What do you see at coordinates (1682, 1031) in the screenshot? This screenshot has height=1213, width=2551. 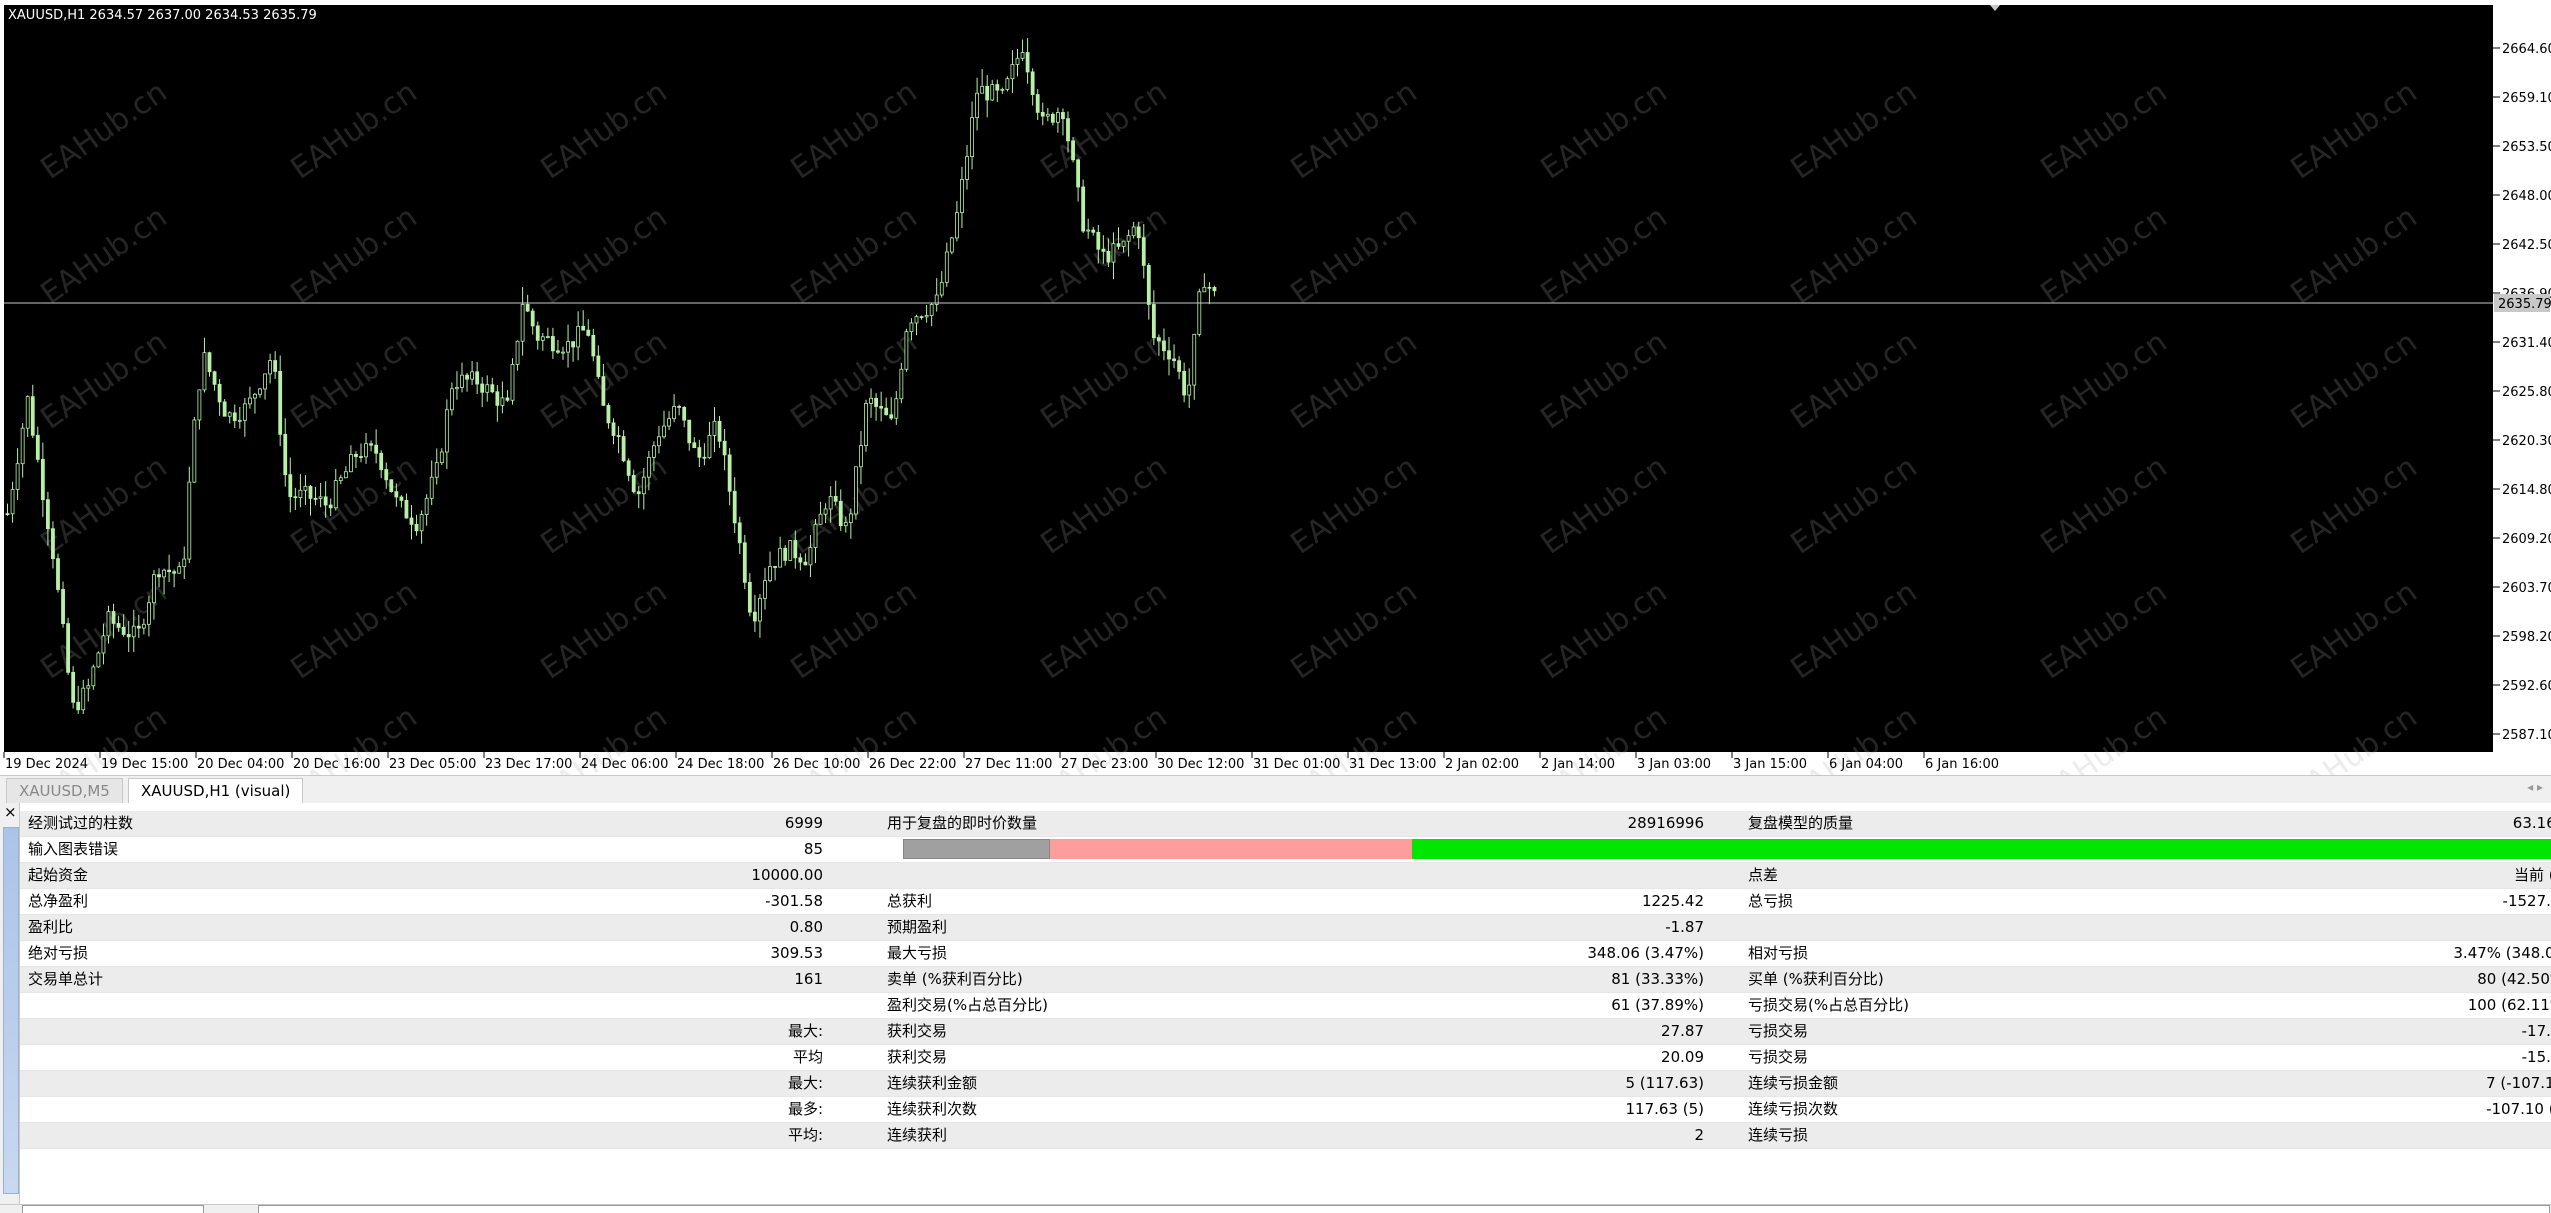 I see `report-cell-v2: 27.87` at bounding box center [1682, 1031].